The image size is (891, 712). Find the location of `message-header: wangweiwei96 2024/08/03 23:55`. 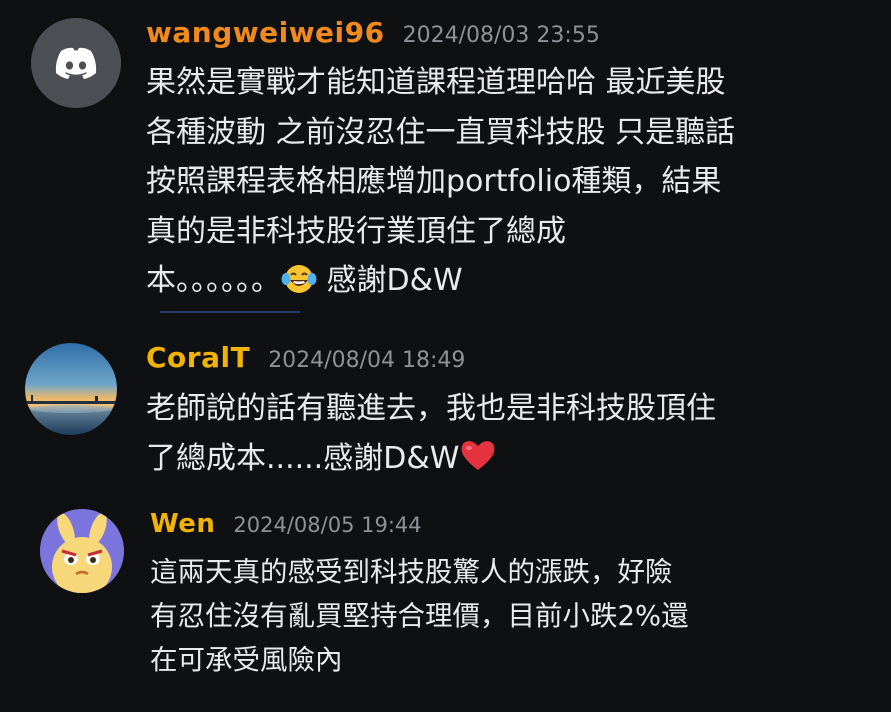

message-header: wangweiwei96 2024/08/03 23:55 is located at coordinates (373, 34).